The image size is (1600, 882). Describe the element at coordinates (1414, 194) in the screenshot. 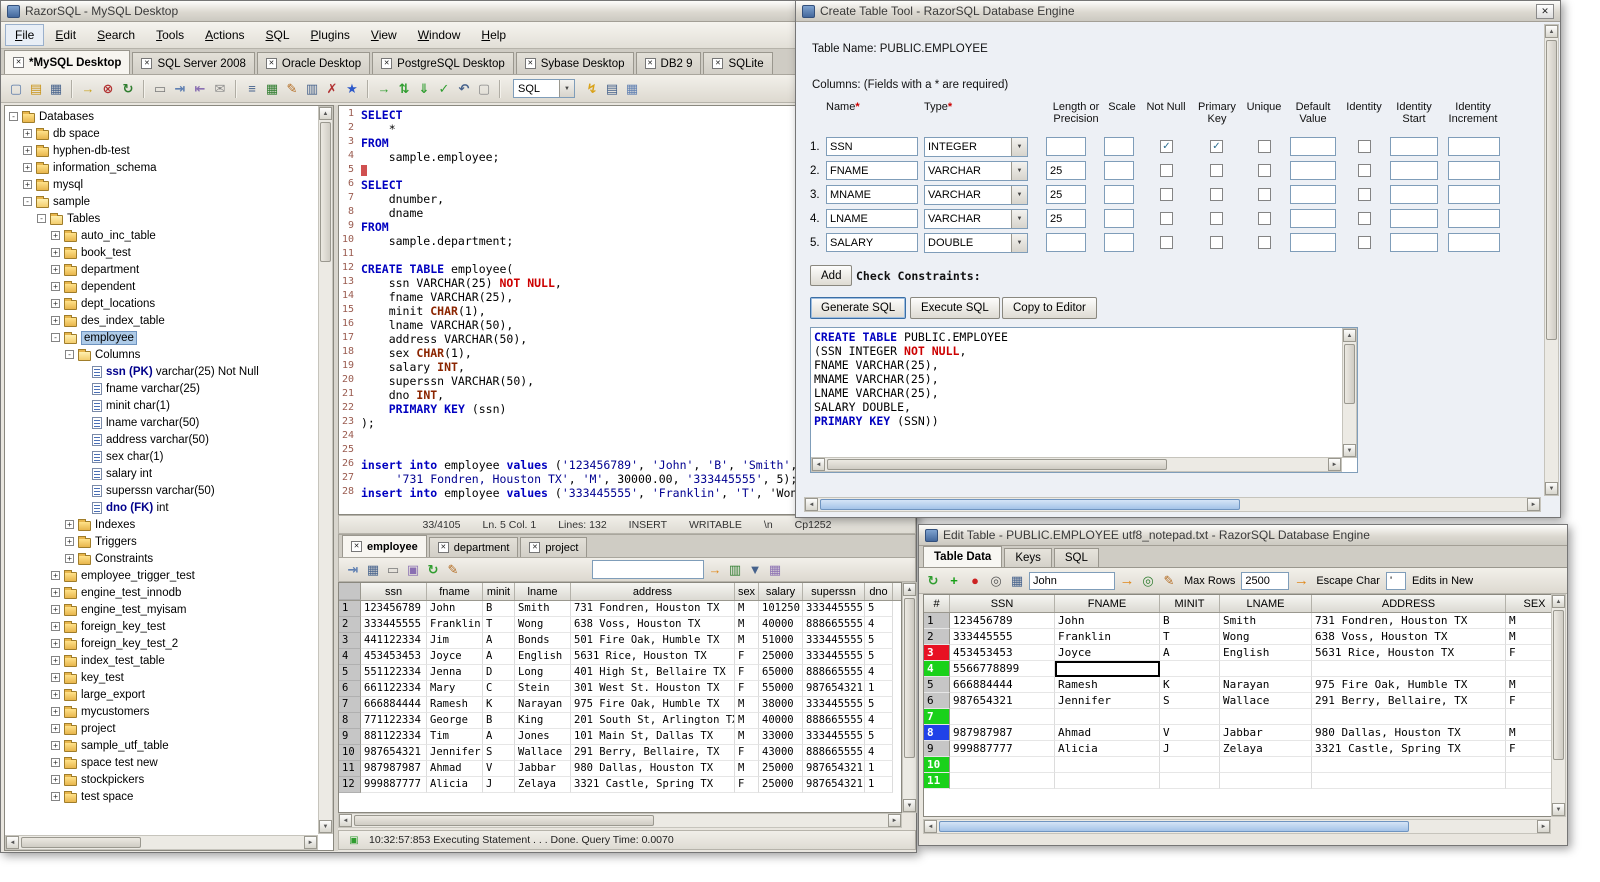

I see `identity-start-input` at that location.